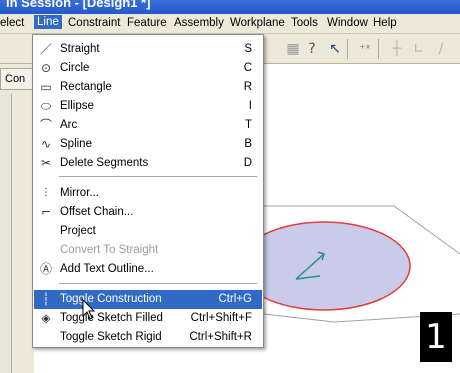 Image resolution: width=460 pixels, height=373 pixels. What do you see at coordinates (78, 231) in the screenshot?
I see `menu-item-label: Project` at bounding box center [78, 231].